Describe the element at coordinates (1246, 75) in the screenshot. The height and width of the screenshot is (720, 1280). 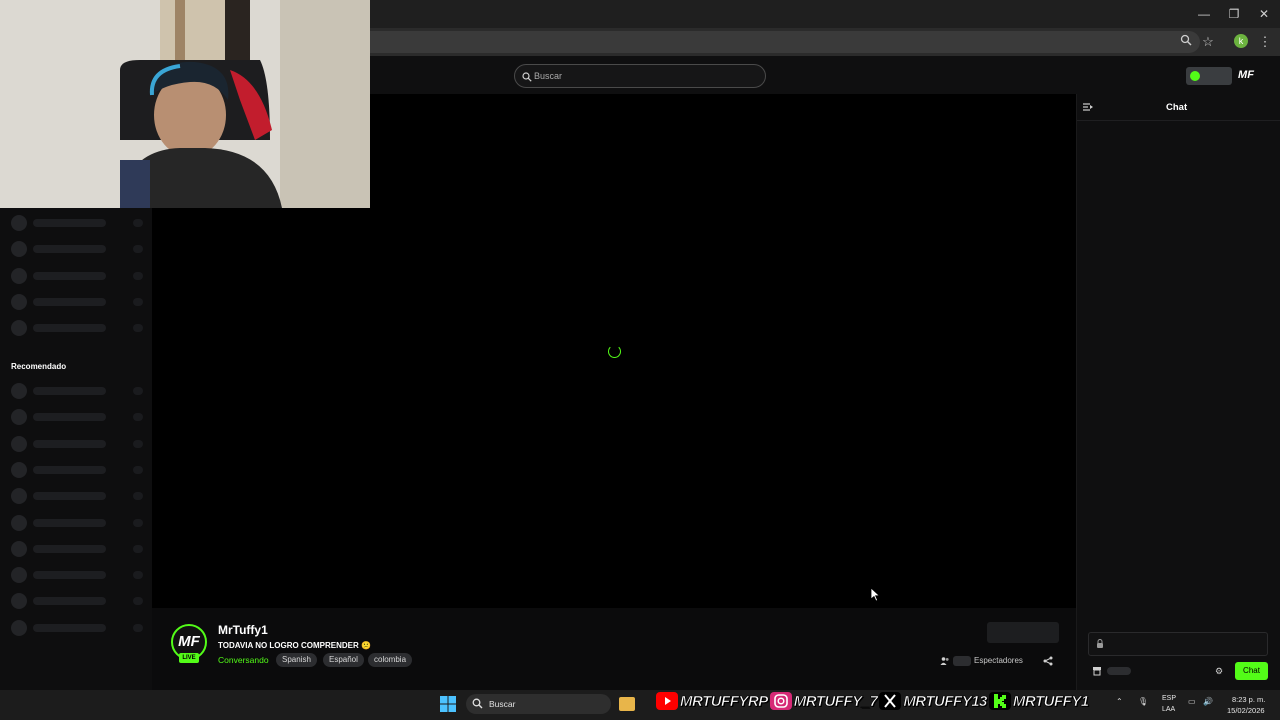
I see `user-avatar: MF` at that location.